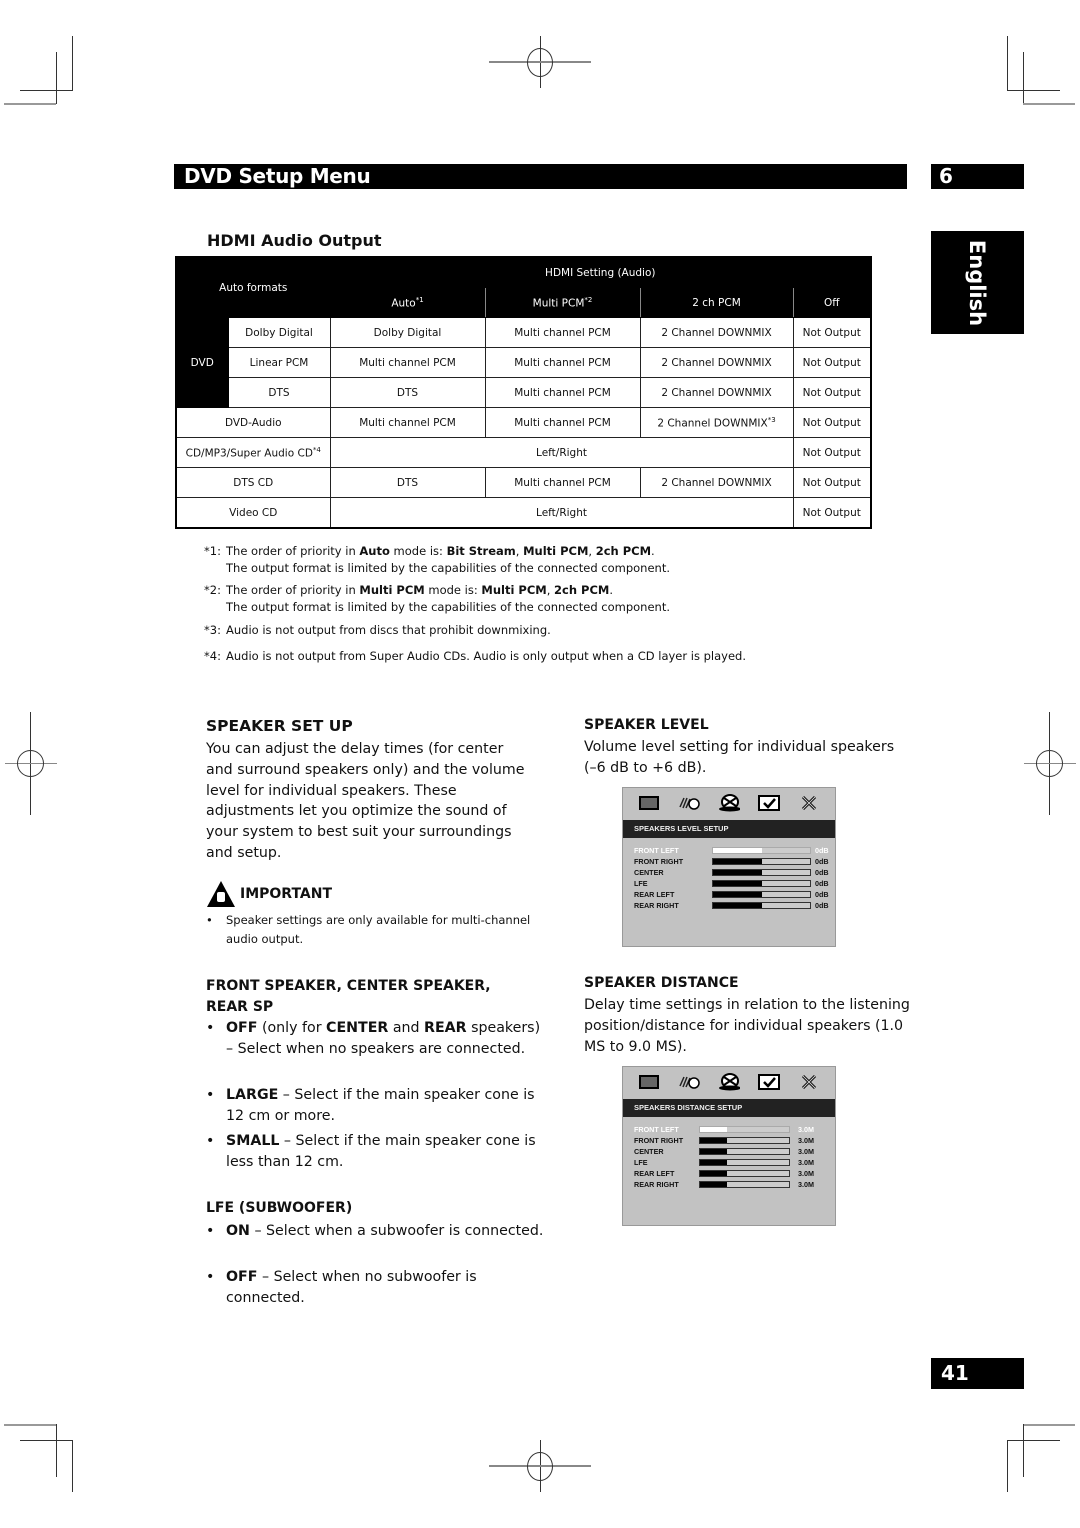 The image size is (1080, 1528). What do you see at coordinates (253, 452) in the screenshot?
I see `format-cell: CD/MP3/Super Audio CD*4` at bounding box center [253, 452].